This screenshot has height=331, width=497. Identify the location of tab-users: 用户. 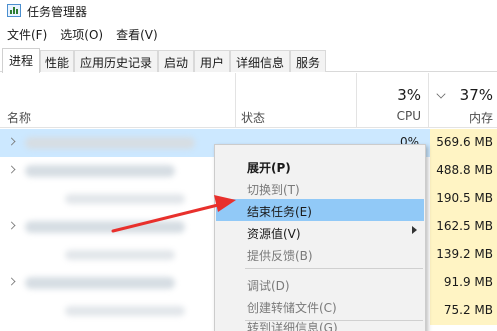
(212, 61).